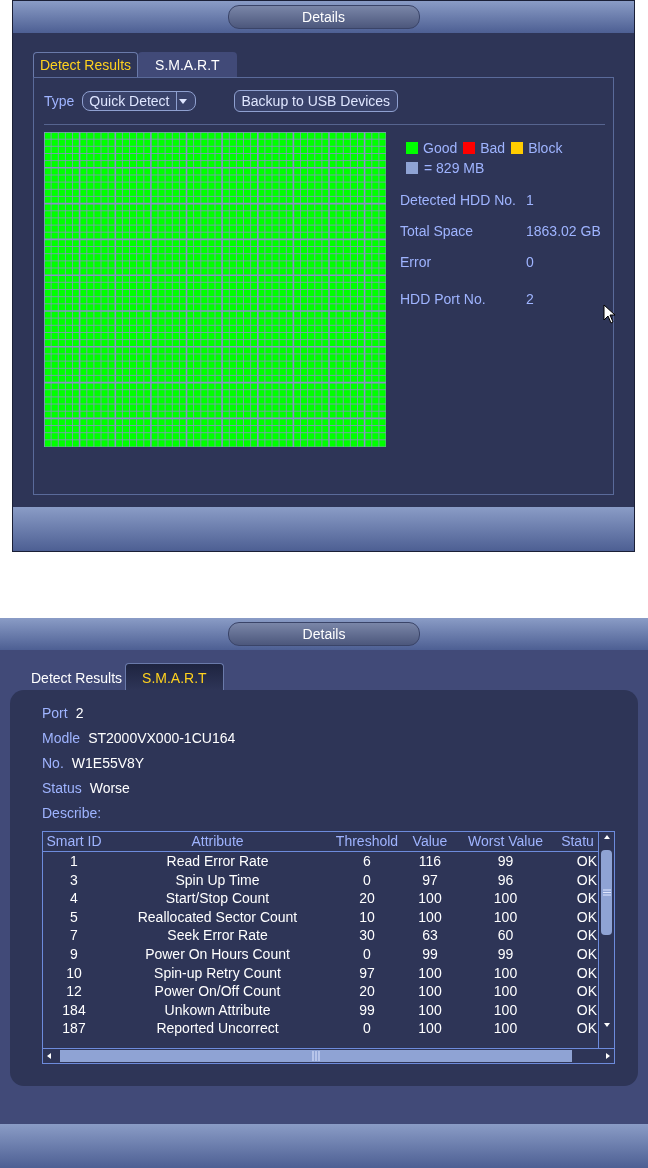 This screenshot has width=648, height=1168. What do you see at coordinates (430, 861) in the screenshot?
I see `table-cell: 116` at bounding box center [430, 861].